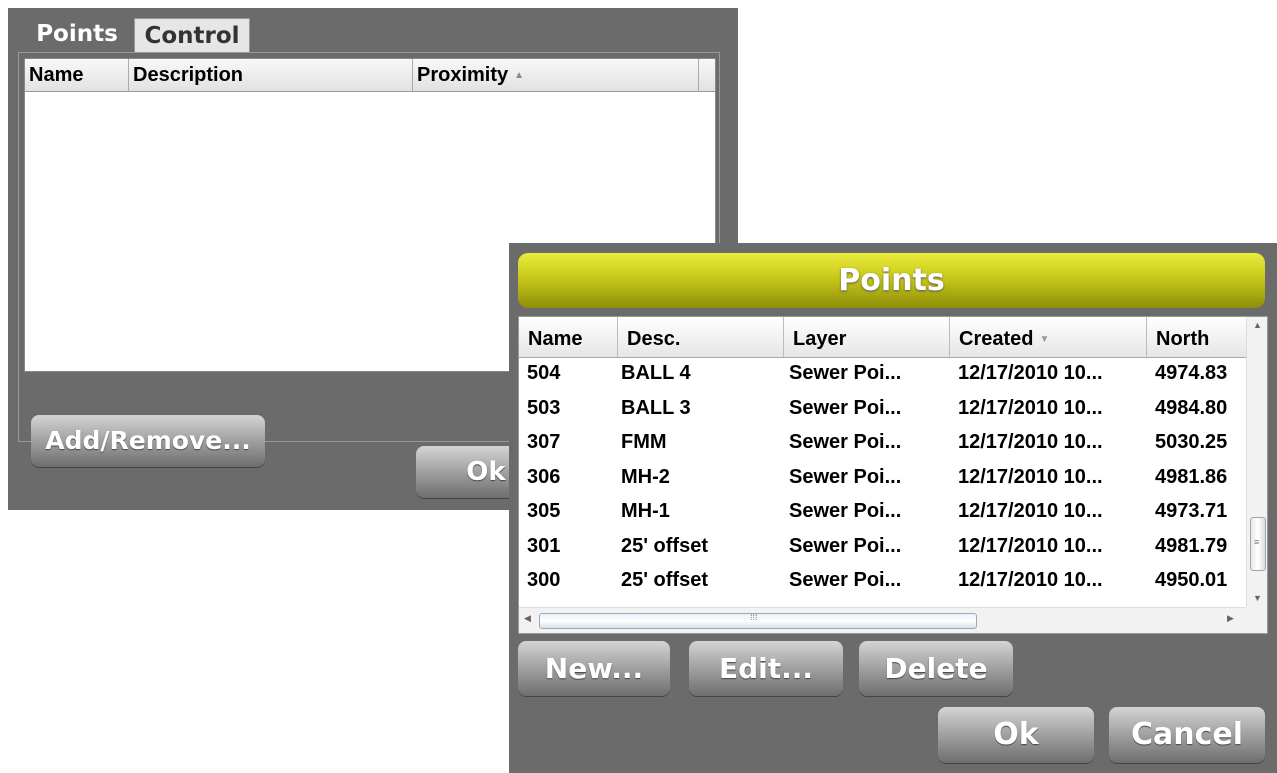  Describe the element at coordinates (544, 373) in the screenshot. I see `cell-name: 504` at that location.